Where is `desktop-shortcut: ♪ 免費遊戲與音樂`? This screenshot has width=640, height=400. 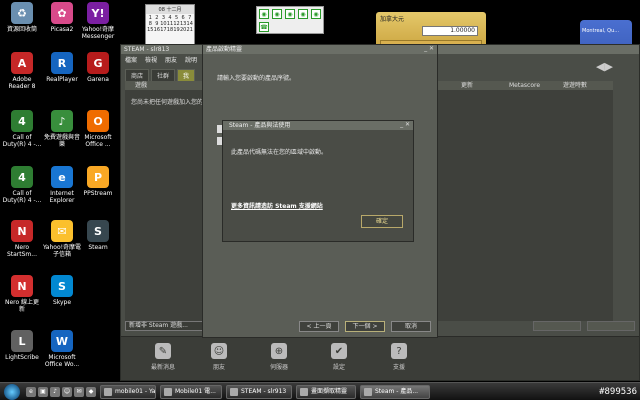 desktop-shortcut: ♪ 免費遊戲與音樂 is located at coordinates (62, 129).